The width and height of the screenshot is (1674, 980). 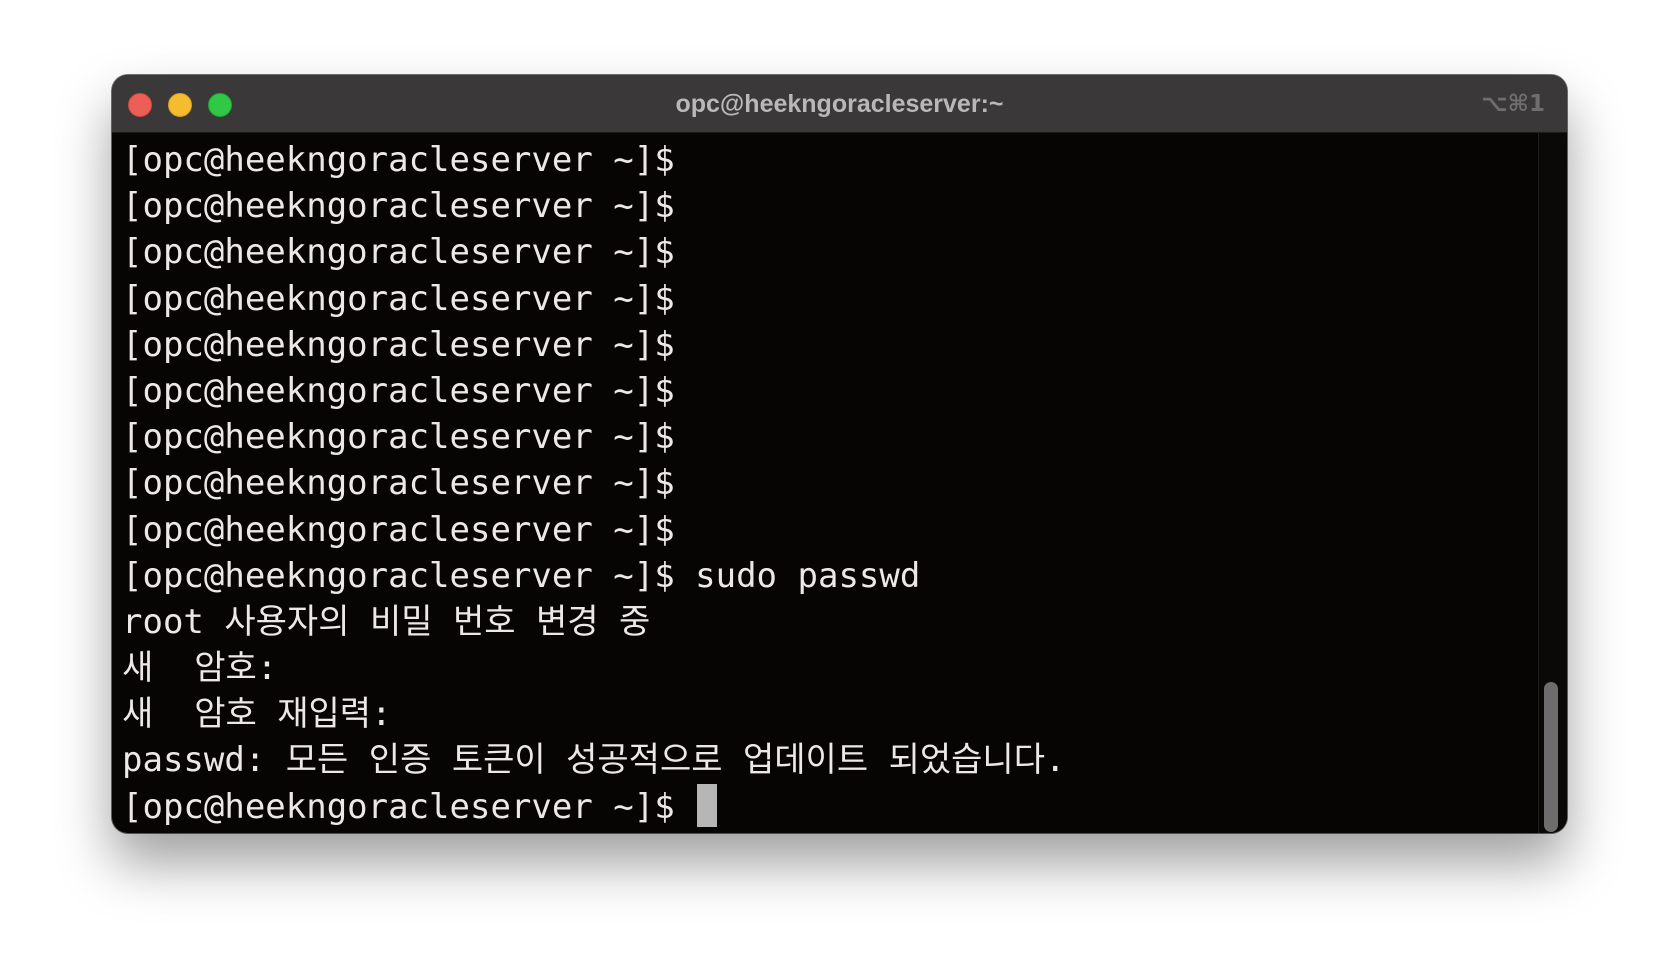 I want to click on window-shortcut: ⌥⌘1, so click(x=1513, y=104).